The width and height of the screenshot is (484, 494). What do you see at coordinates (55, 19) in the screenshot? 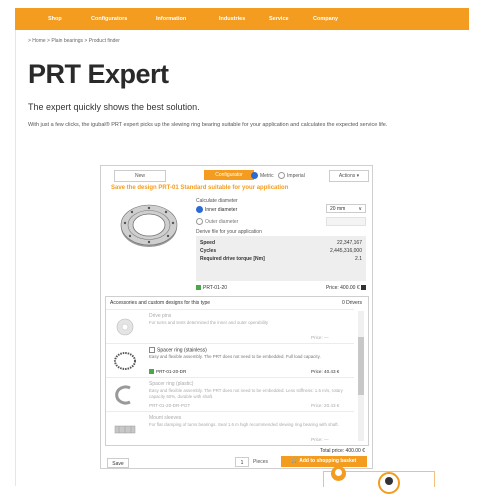
I see `nav-item-shop: Shop` at bounding box center [55, 19].